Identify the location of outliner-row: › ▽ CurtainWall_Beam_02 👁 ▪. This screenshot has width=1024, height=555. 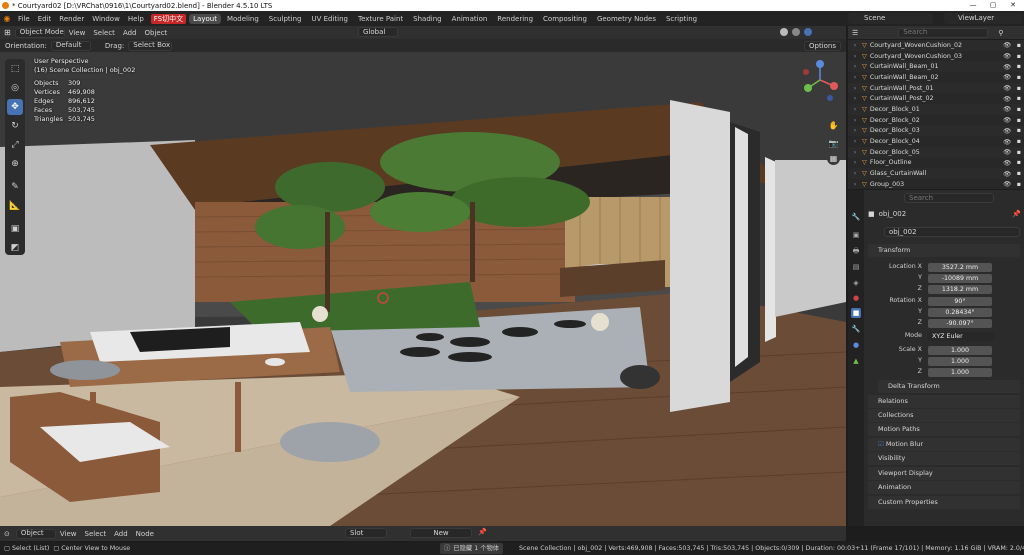
(936, 77).